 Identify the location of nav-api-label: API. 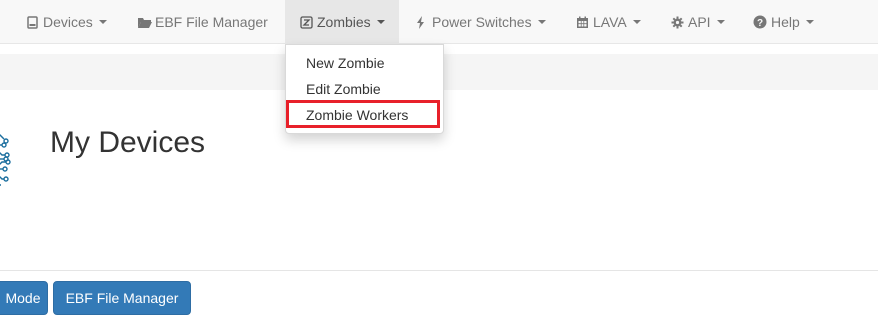
(699, 22).